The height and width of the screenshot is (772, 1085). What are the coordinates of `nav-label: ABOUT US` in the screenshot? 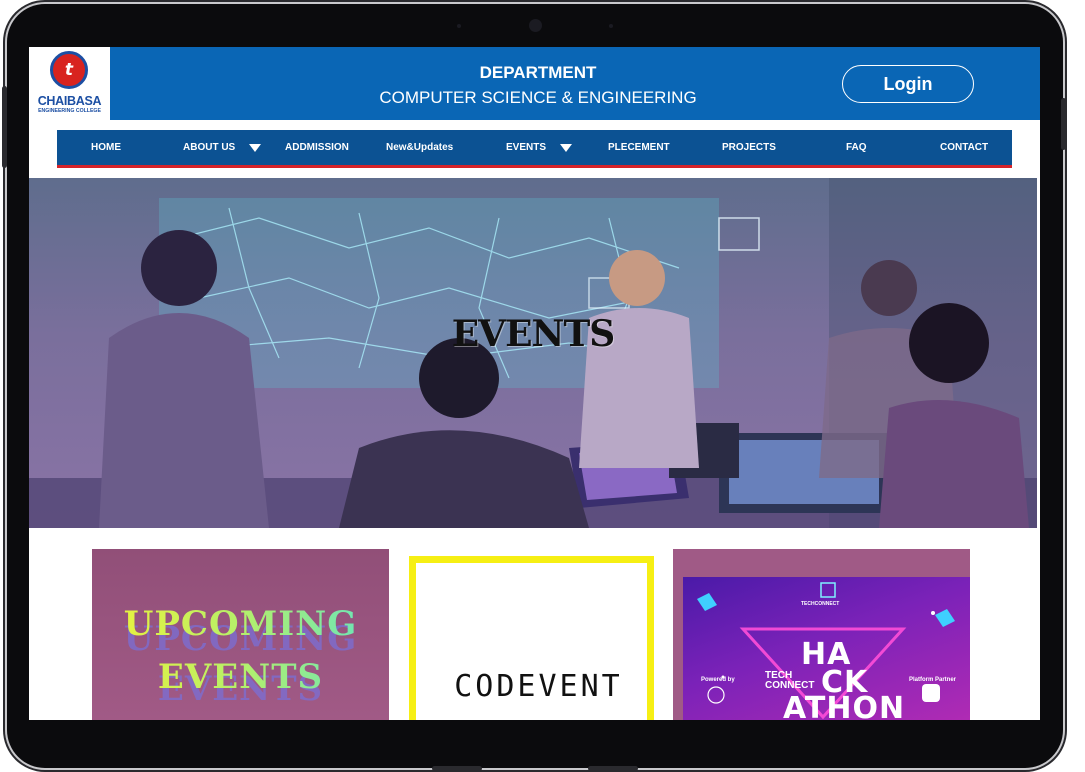 It's located at (209, 147).